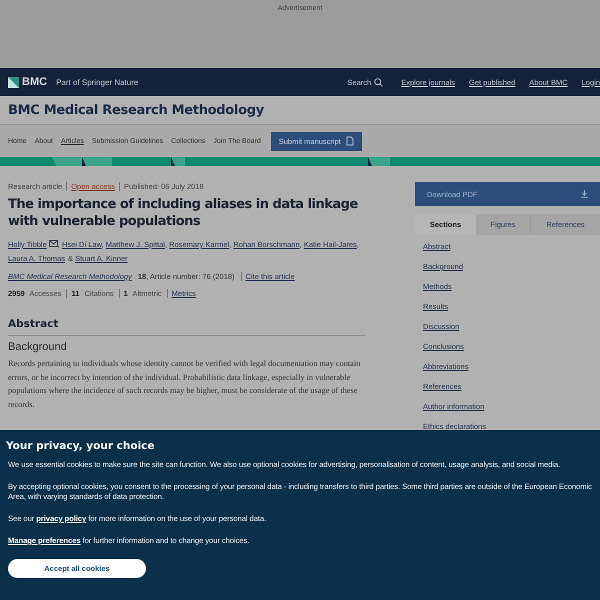 This screenshot has width=600, height=600. I want to click on logo-icon, so click(13, 82).